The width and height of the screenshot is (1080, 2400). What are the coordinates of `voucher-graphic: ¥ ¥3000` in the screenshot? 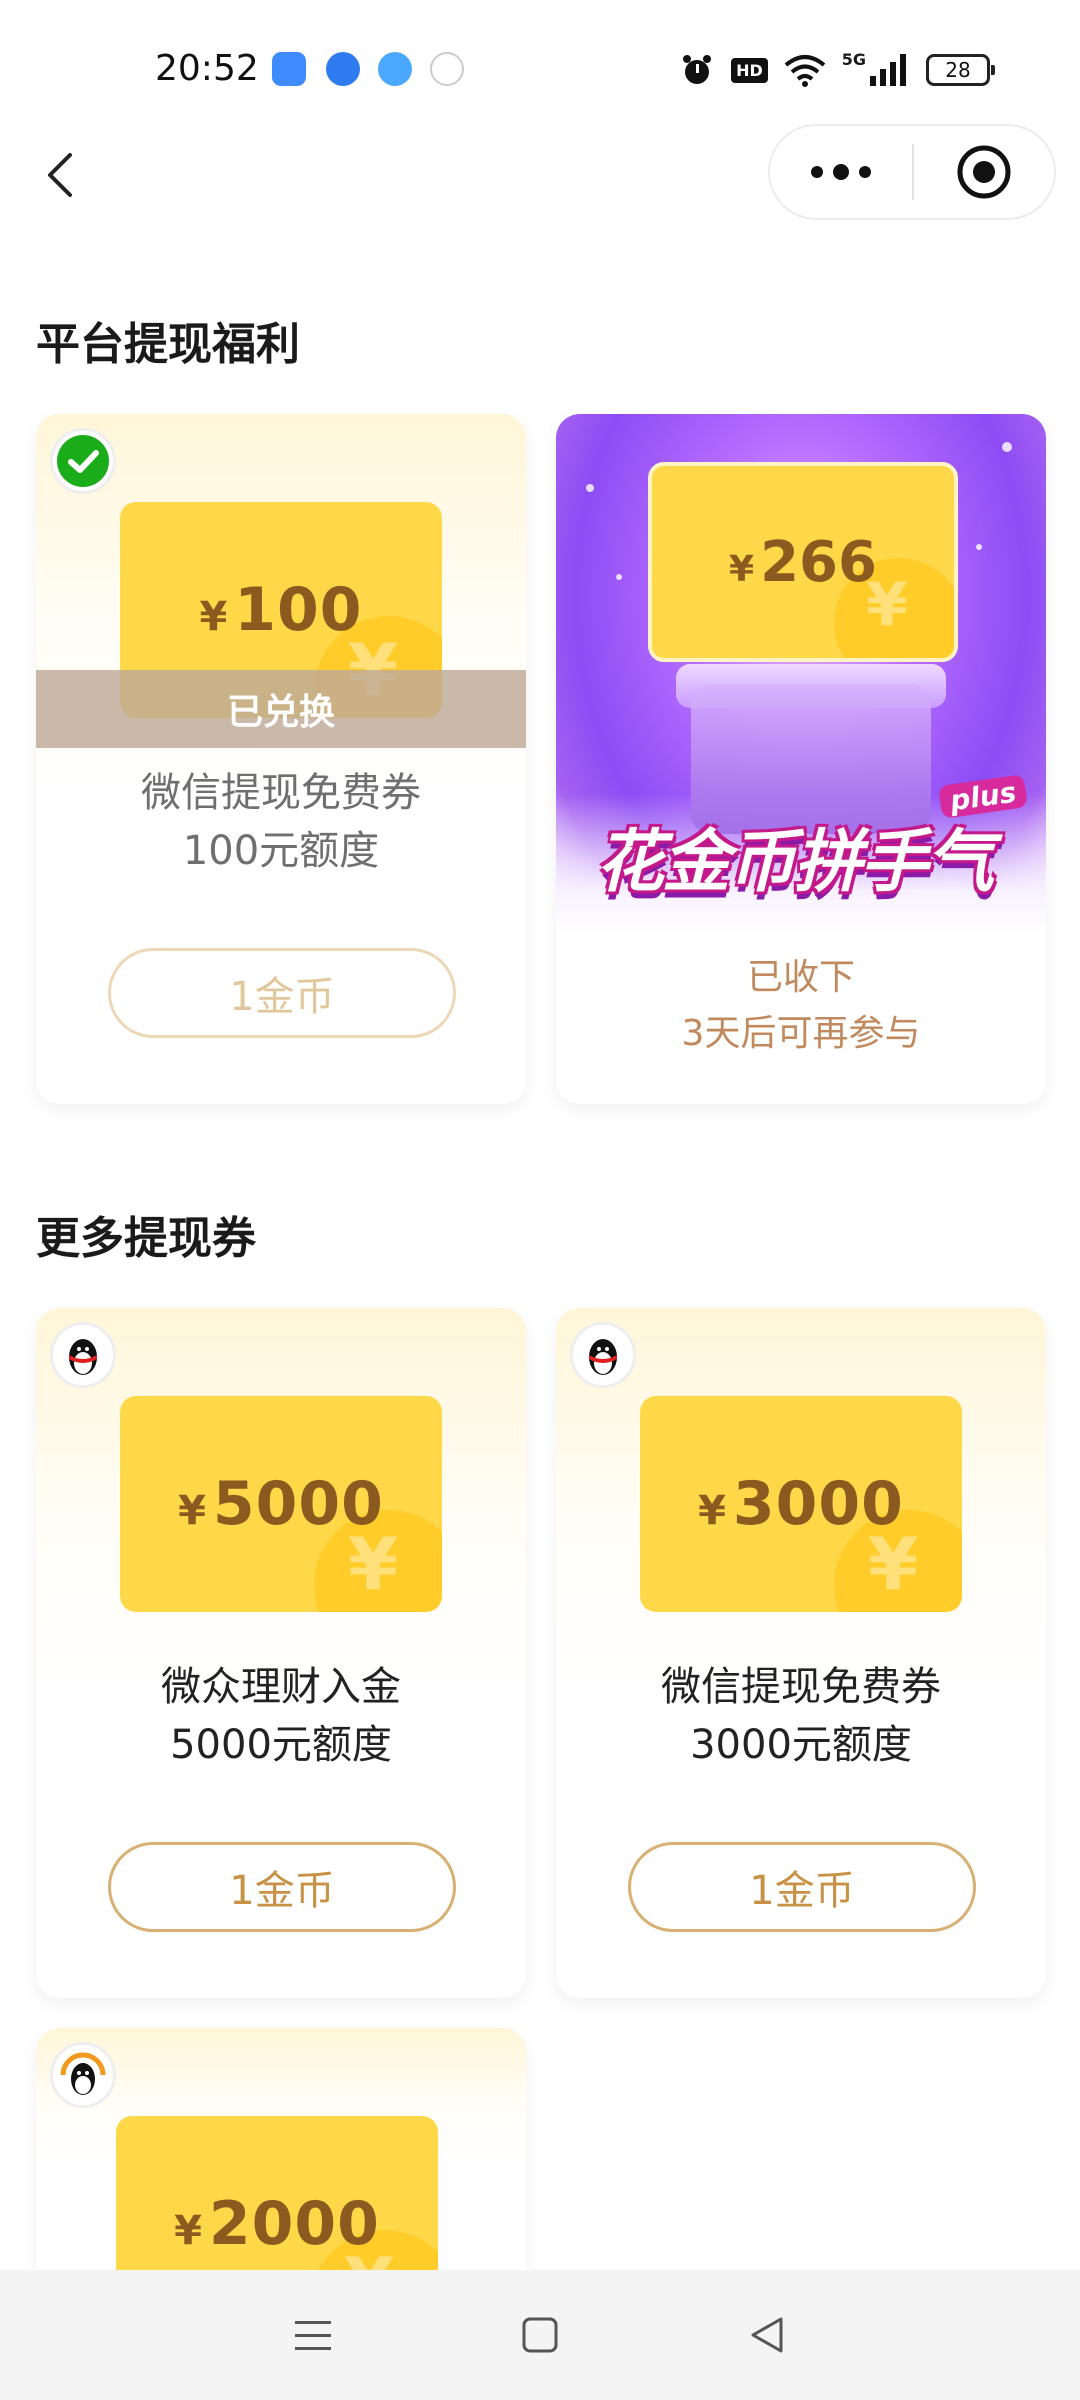 It's located at (801, 1504).